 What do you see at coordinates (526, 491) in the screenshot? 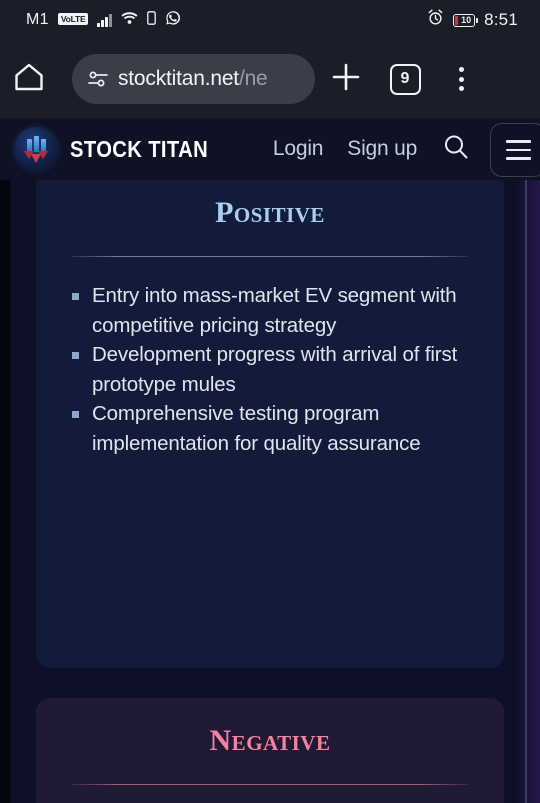
I see `page-scrollbar` at bounding box center [526, 491].